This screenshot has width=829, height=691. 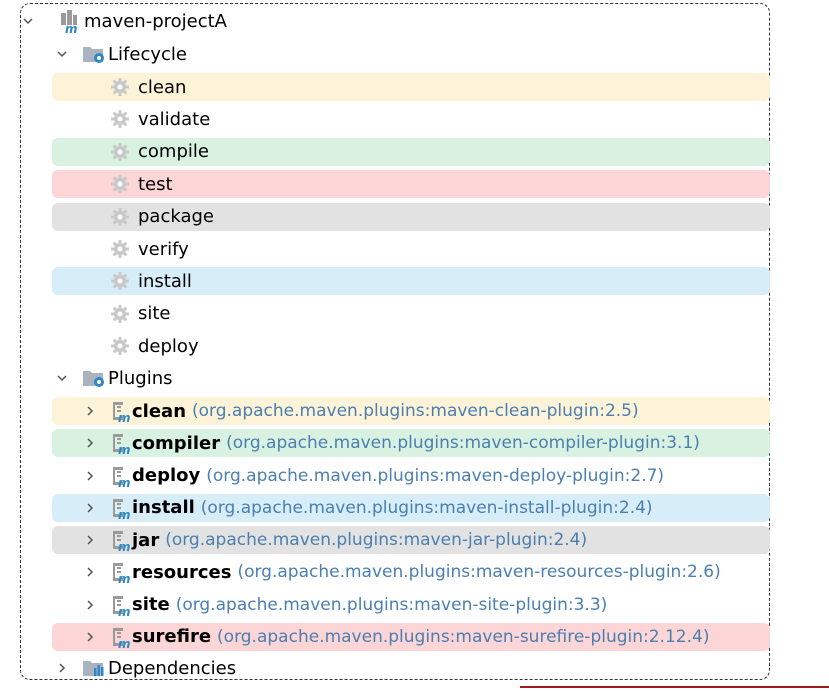 I want to click on lifecycle-item-label: validate, so click(x=174, y=119).